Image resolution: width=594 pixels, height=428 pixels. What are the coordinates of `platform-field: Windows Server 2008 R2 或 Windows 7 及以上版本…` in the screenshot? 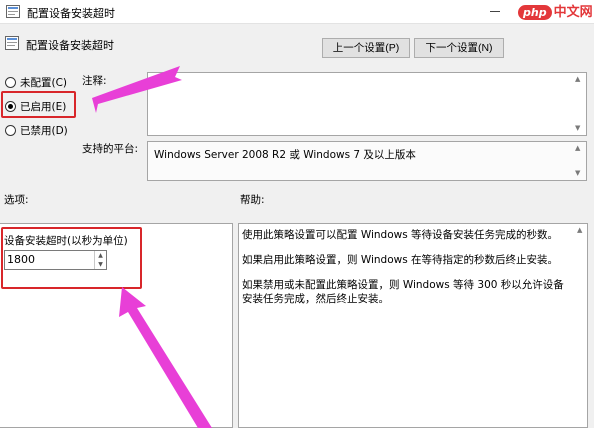 It's located at (367, 161).